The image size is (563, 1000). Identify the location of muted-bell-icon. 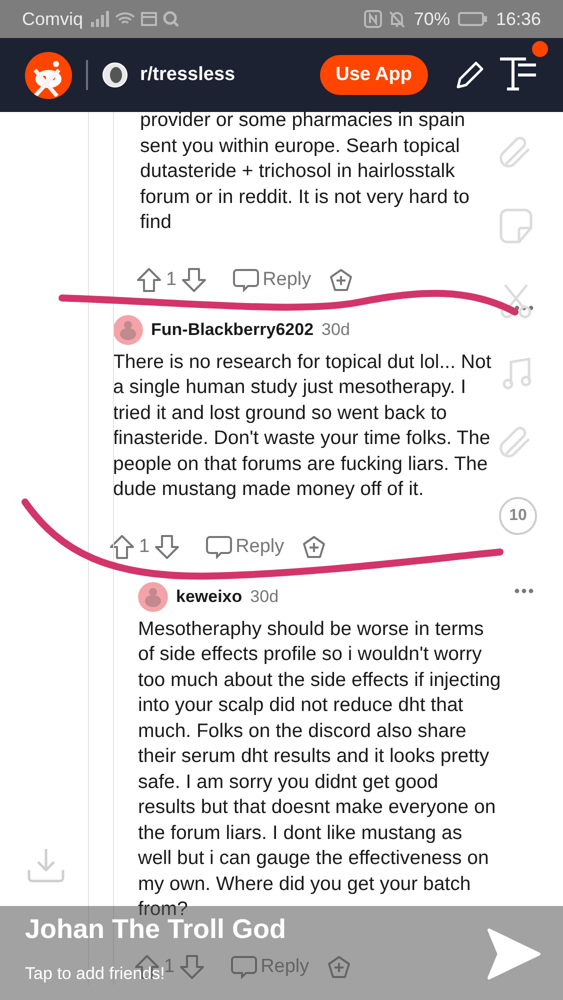
(397, 19).